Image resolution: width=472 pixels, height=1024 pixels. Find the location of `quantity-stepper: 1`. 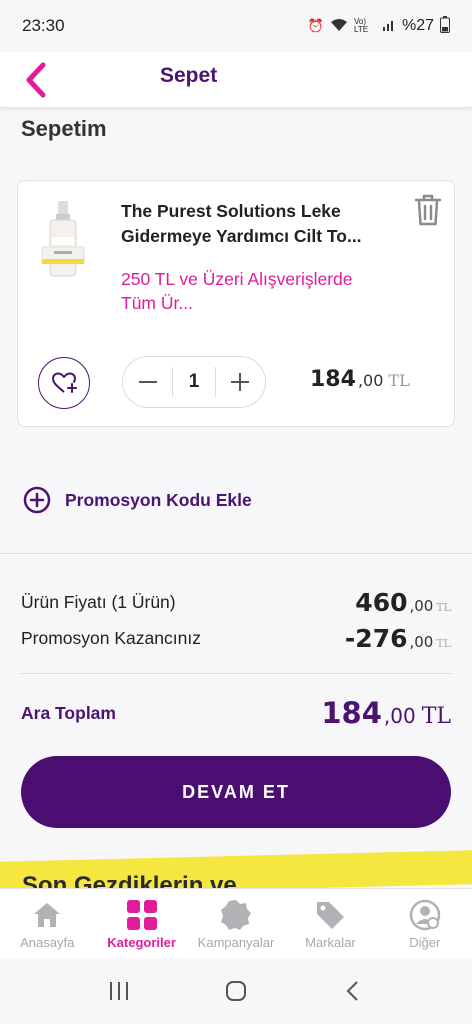

quantity-stepper: 1 is located at coordinates (194, 382).